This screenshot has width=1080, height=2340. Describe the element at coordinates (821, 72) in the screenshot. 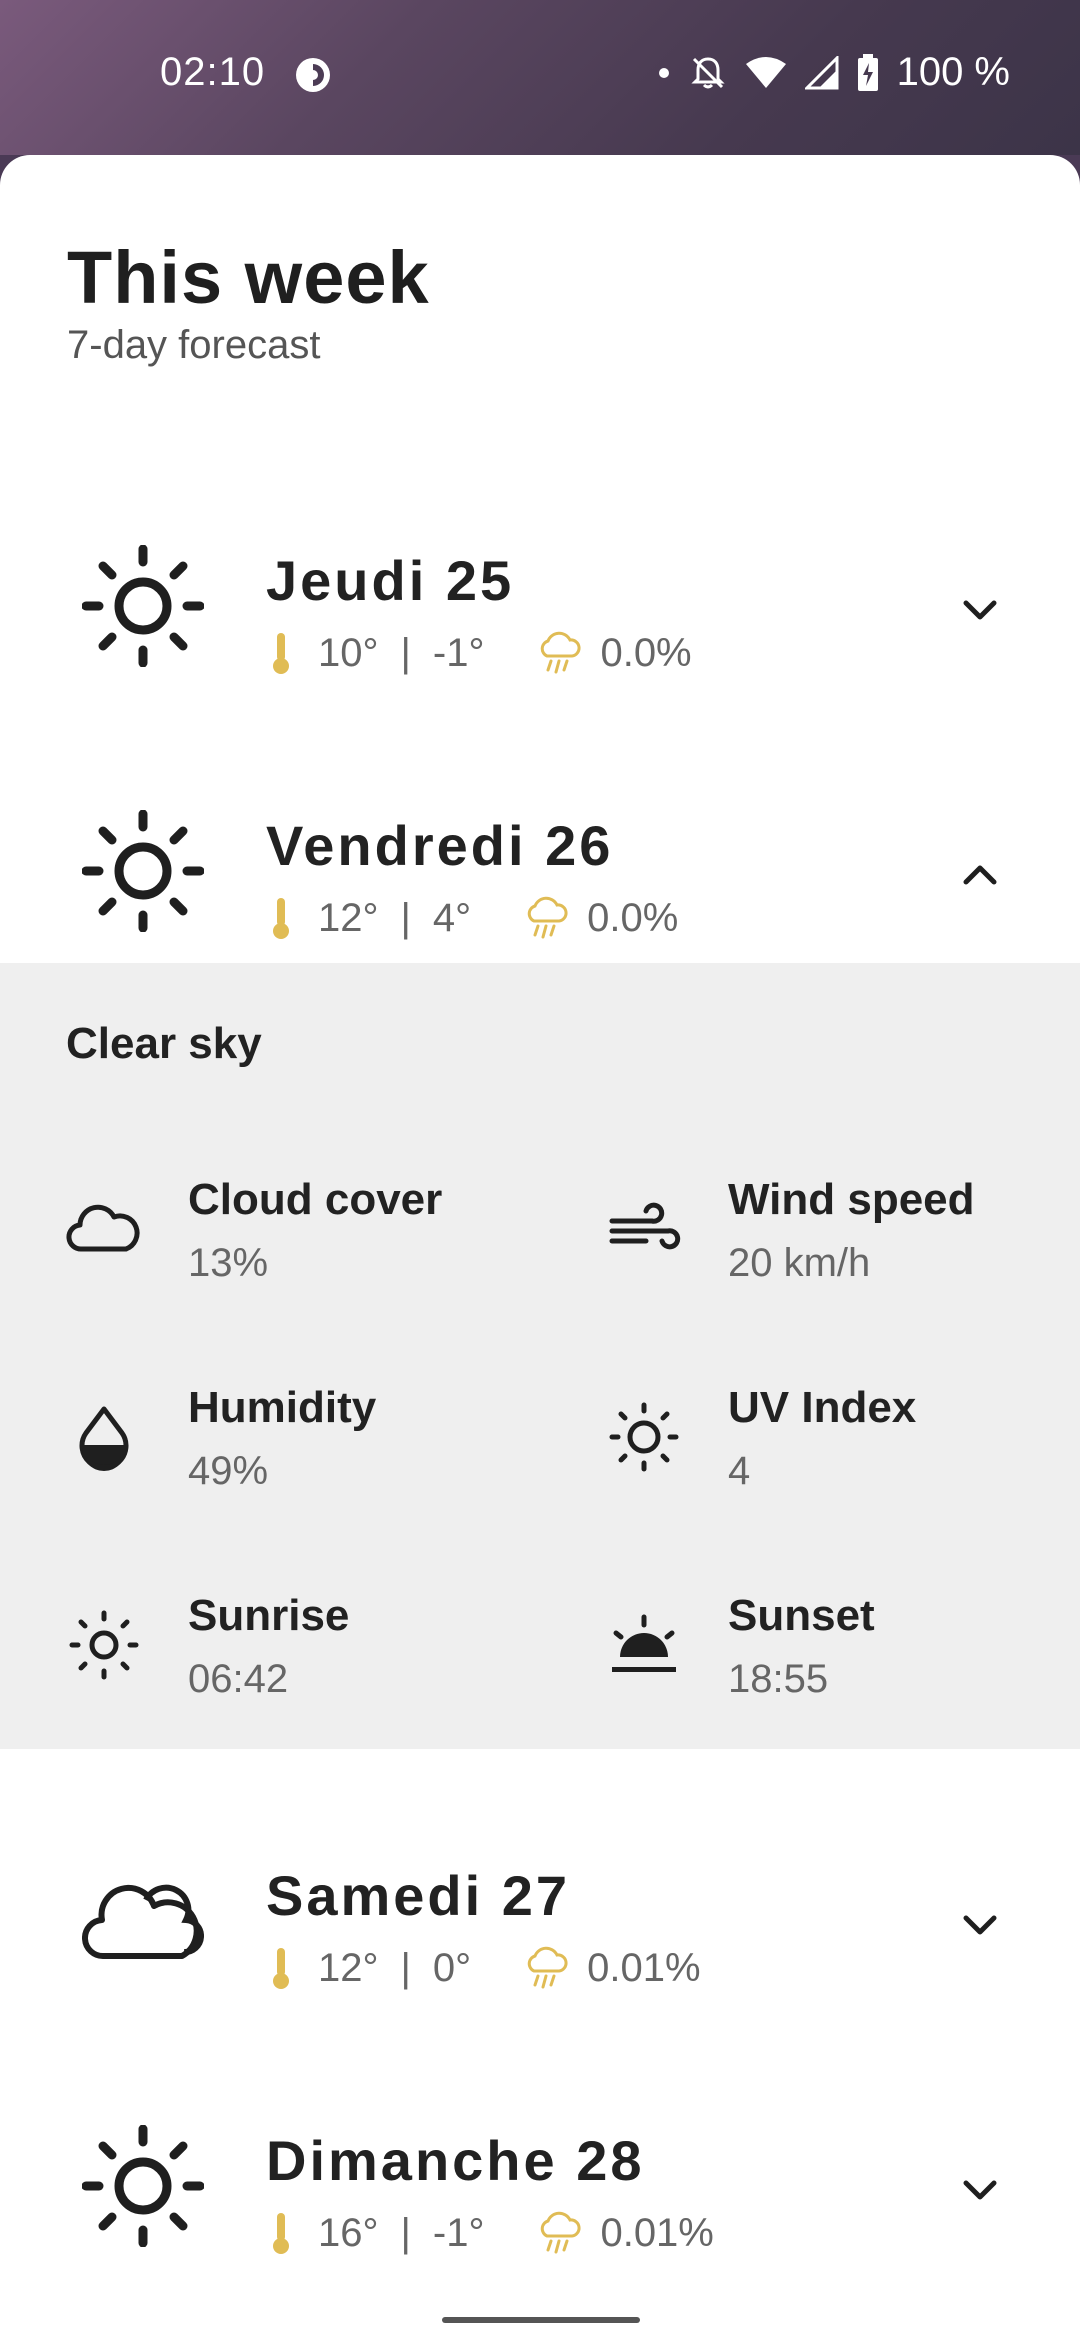

I see `signal-icon` at that location.